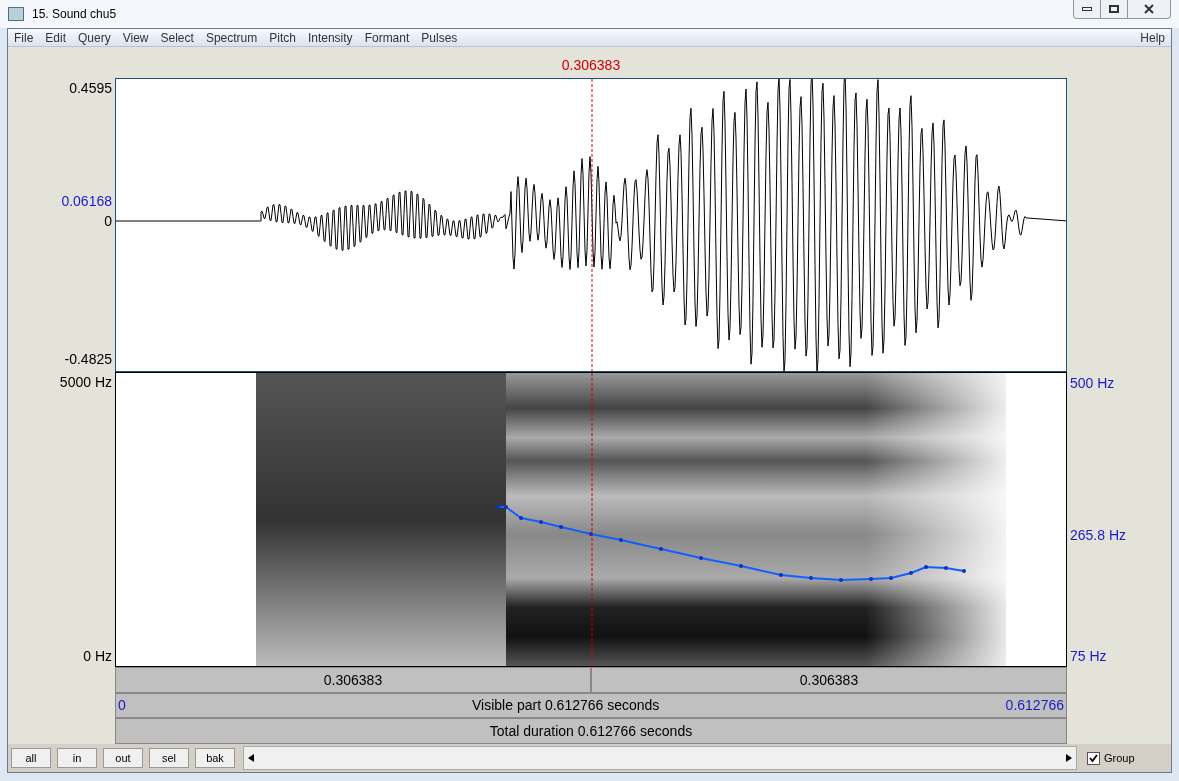 This screenshot has height=781, width=1179. I want to click on menu-item: Intensity, so click(330, 37).